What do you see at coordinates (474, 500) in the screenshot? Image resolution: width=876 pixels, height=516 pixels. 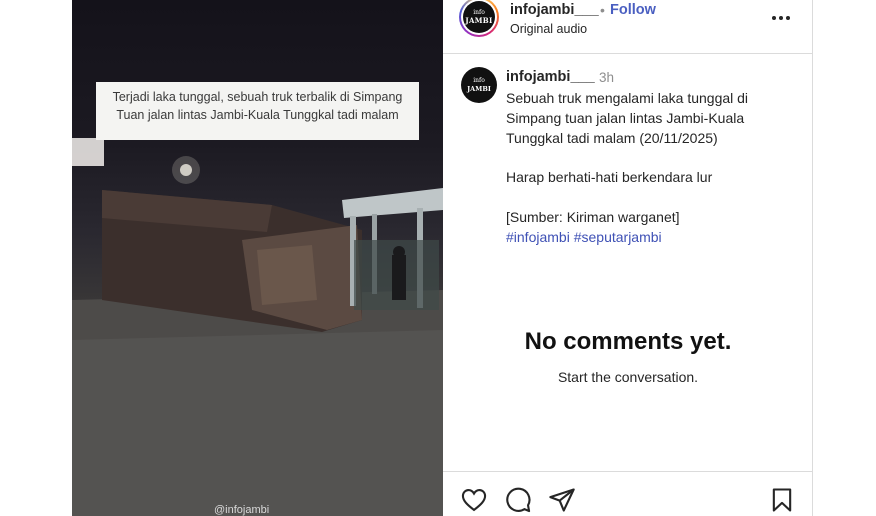 I see `heart-icon` at bounding box center [474, 500].